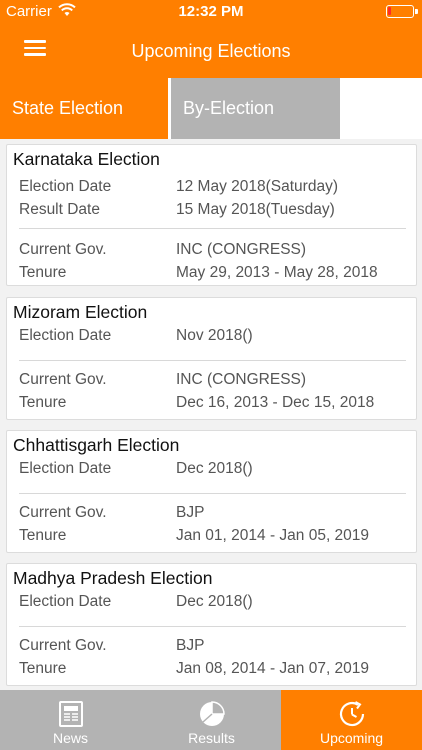 Image resolution: width=422 pixels, height=750 pixels. Describe the element at coordinates (211, 738) in the screenshot. I see `tab-results-label: Results` at that location.